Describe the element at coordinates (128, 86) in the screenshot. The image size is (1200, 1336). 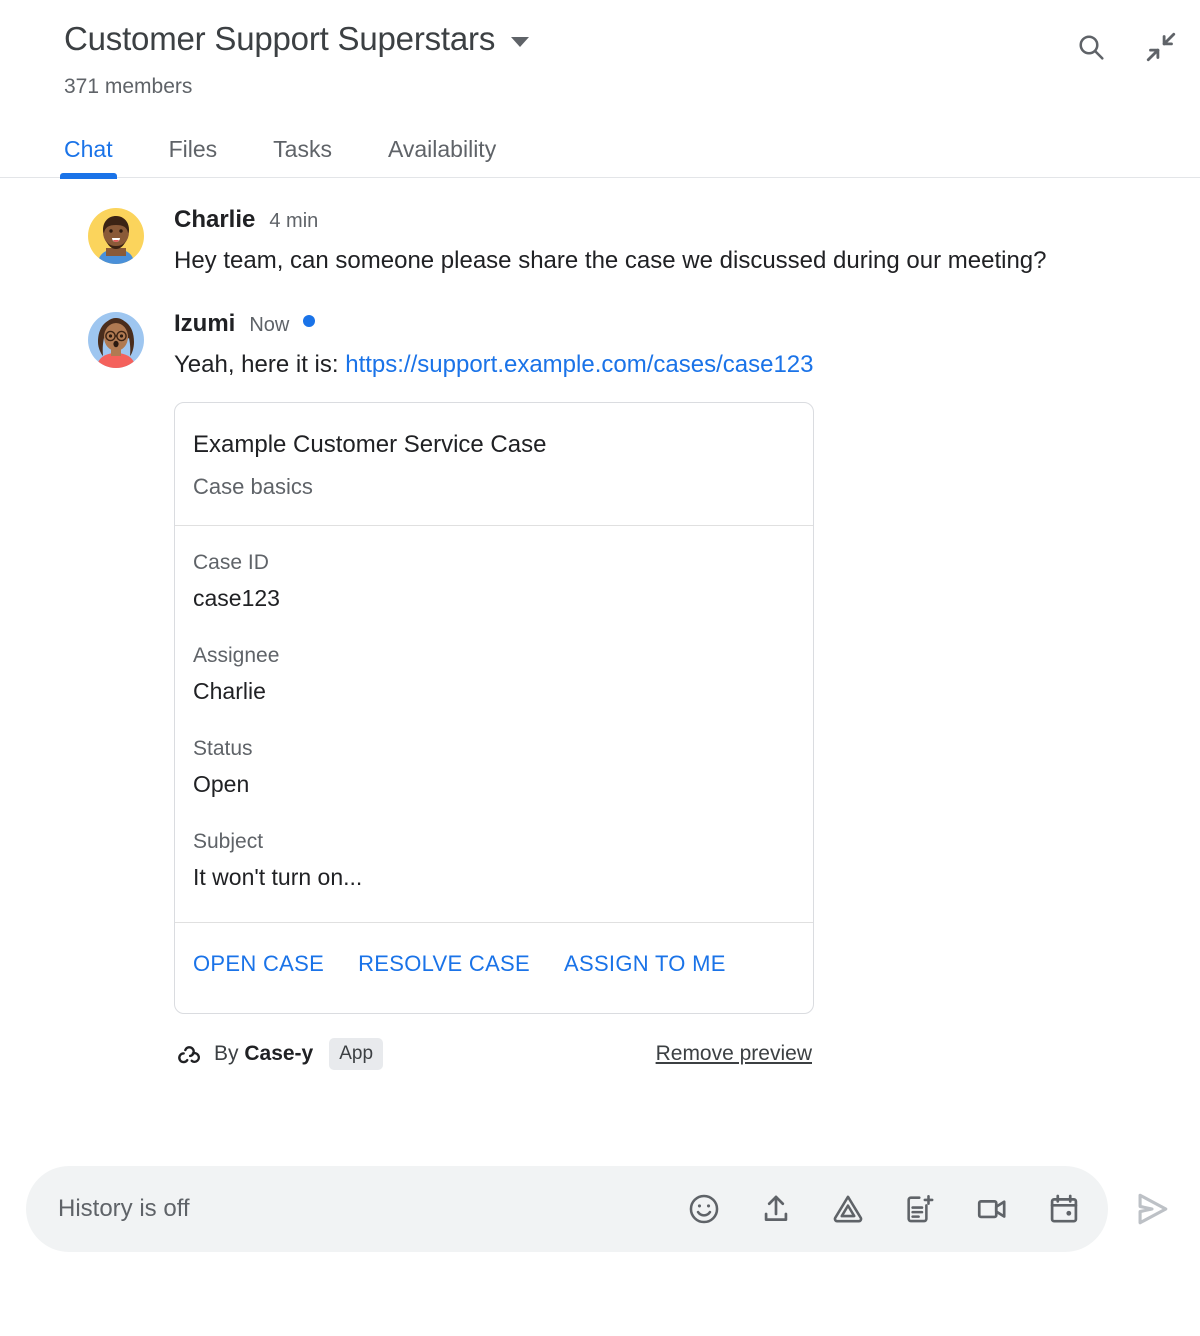
I see `member-count: 371 members` at that location.